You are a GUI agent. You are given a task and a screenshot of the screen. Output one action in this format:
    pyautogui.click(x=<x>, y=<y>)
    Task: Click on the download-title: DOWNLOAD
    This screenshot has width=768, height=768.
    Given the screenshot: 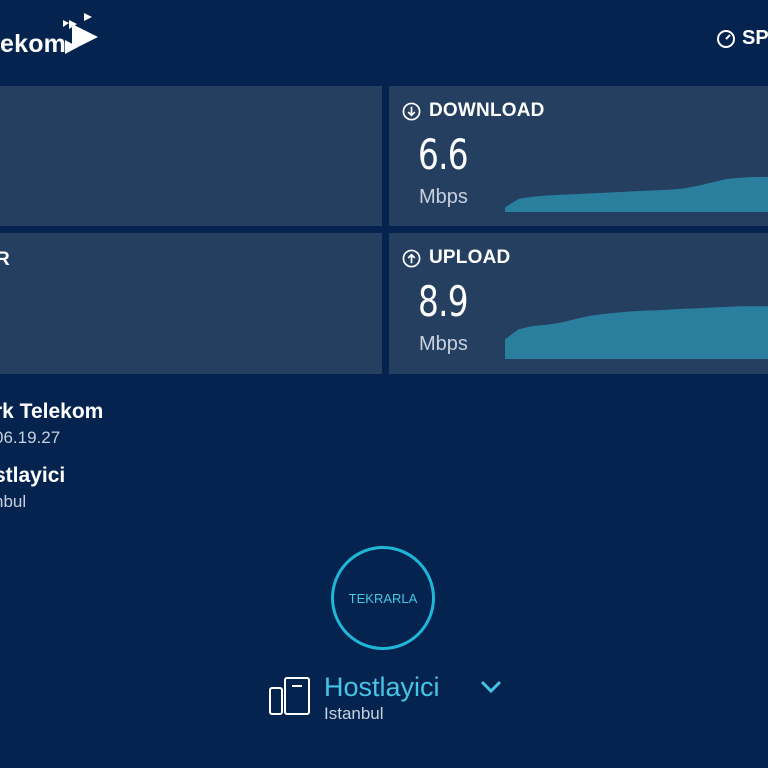 What is the action you would take?
    pyautogui.click(x=473, y=111)
    